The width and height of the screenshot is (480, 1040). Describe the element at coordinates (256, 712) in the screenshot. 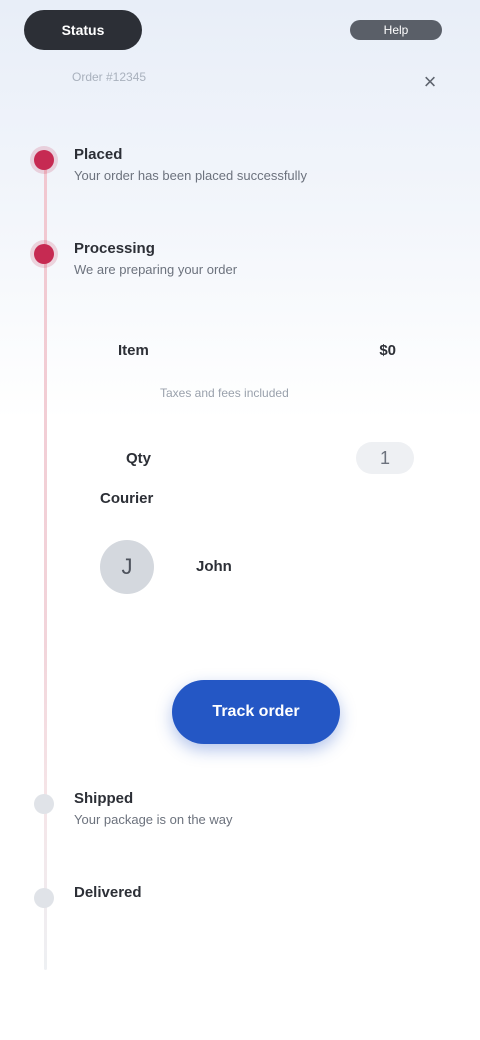

I see `track-order-button: Track order` at that location.